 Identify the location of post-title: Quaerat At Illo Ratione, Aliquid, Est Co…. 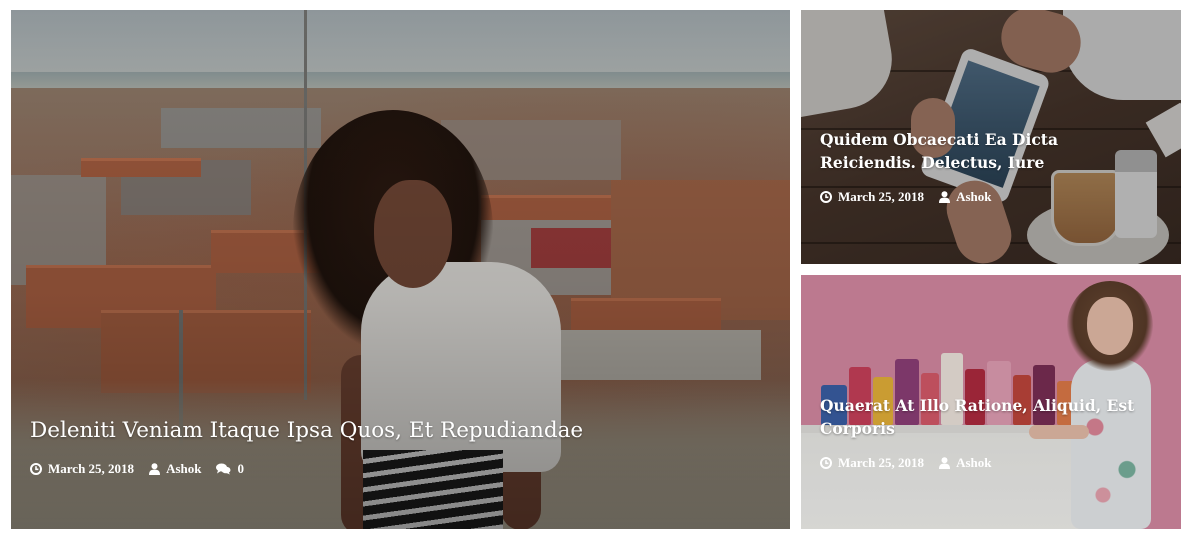
(985, 417).